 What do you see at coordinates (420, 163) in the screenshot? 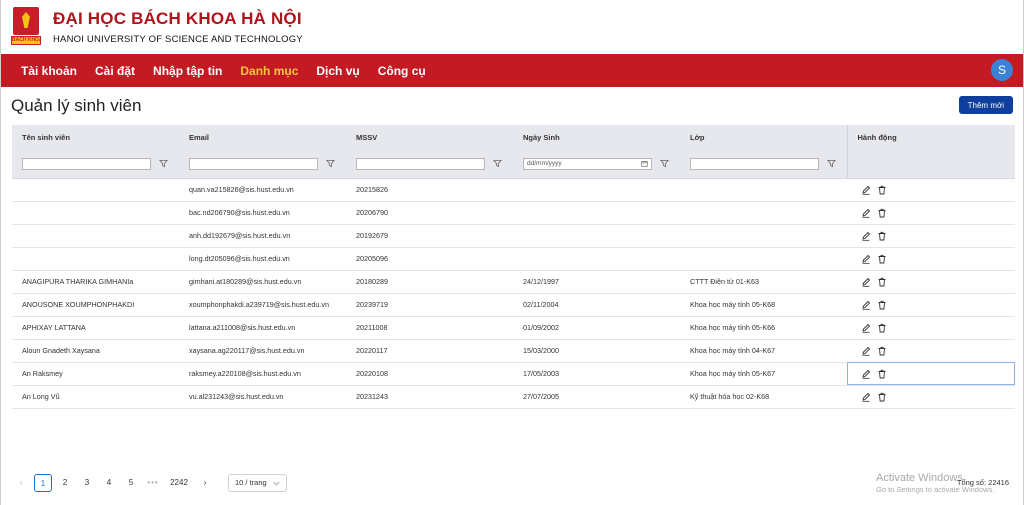
I see `mssv-filter-input` at bounding box center [420, 163].